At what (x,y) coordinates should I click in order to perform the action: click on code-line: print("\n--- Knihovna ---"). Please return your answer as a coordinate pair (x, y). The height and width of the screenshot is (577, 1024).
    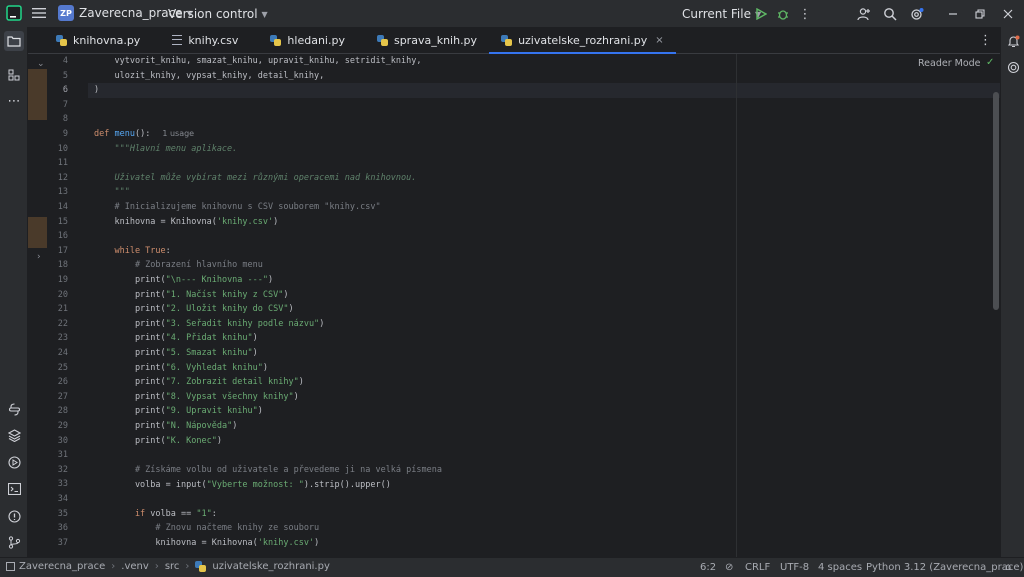
    Looking at the image, I should click on (184, 280).